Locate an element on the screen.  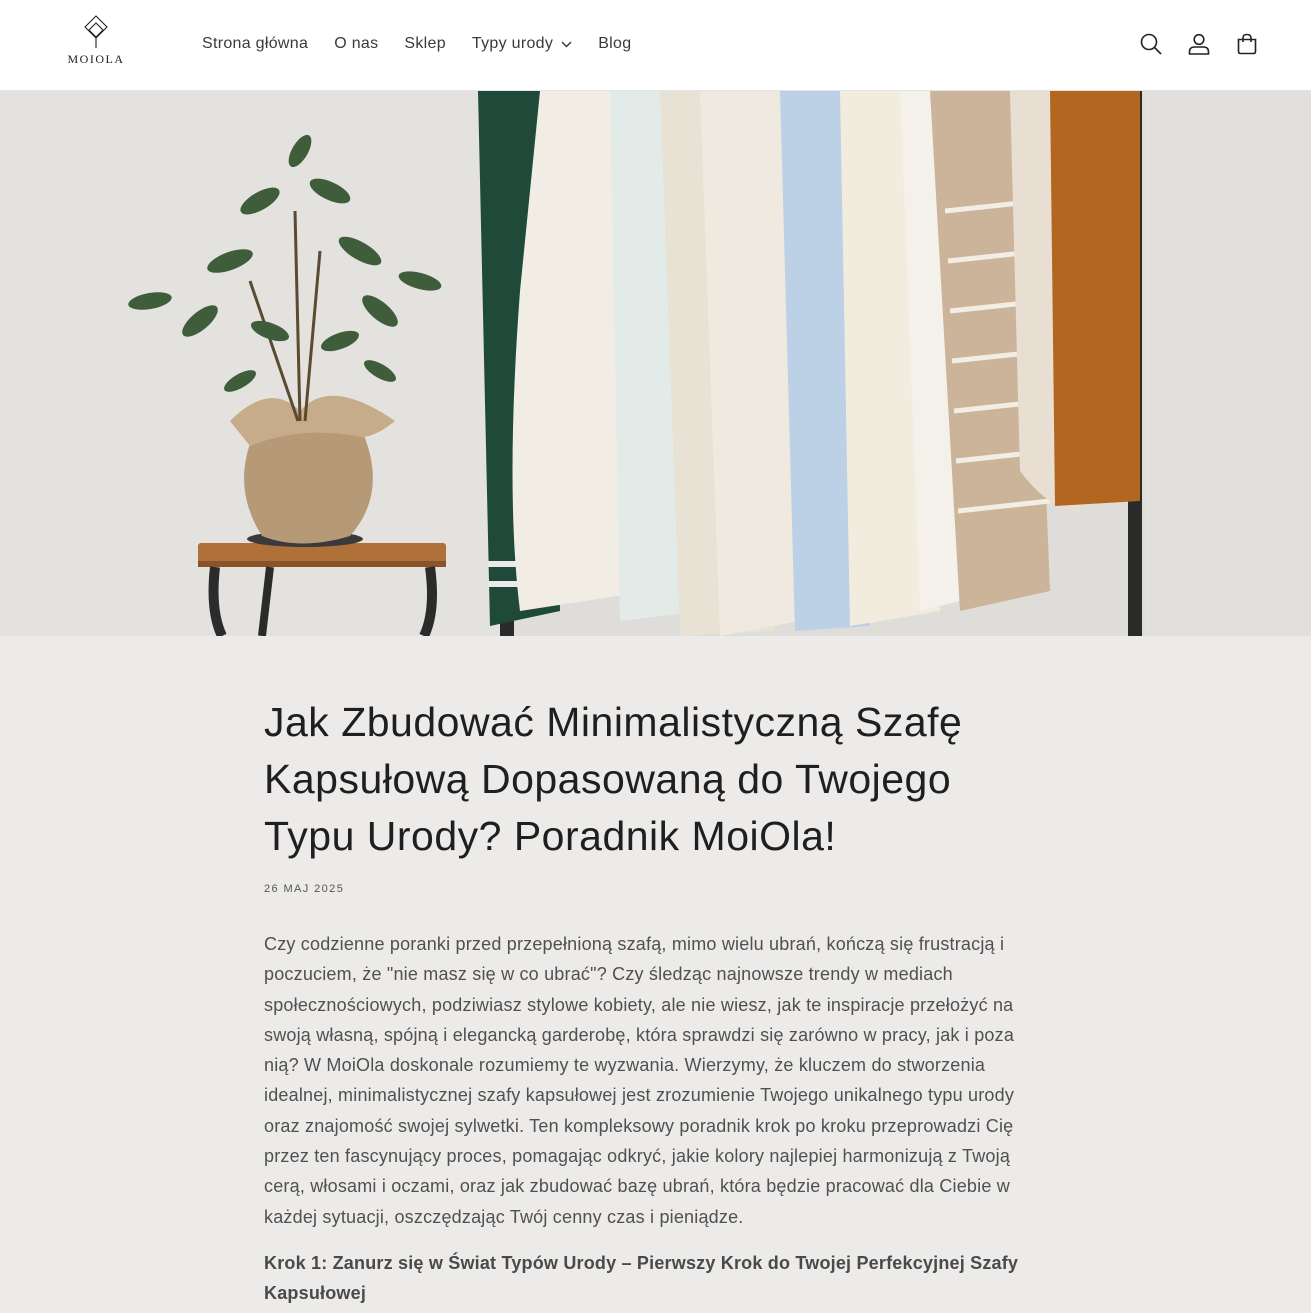
nav-beauty-types: Typy urody is located at coordinates (522, 44).